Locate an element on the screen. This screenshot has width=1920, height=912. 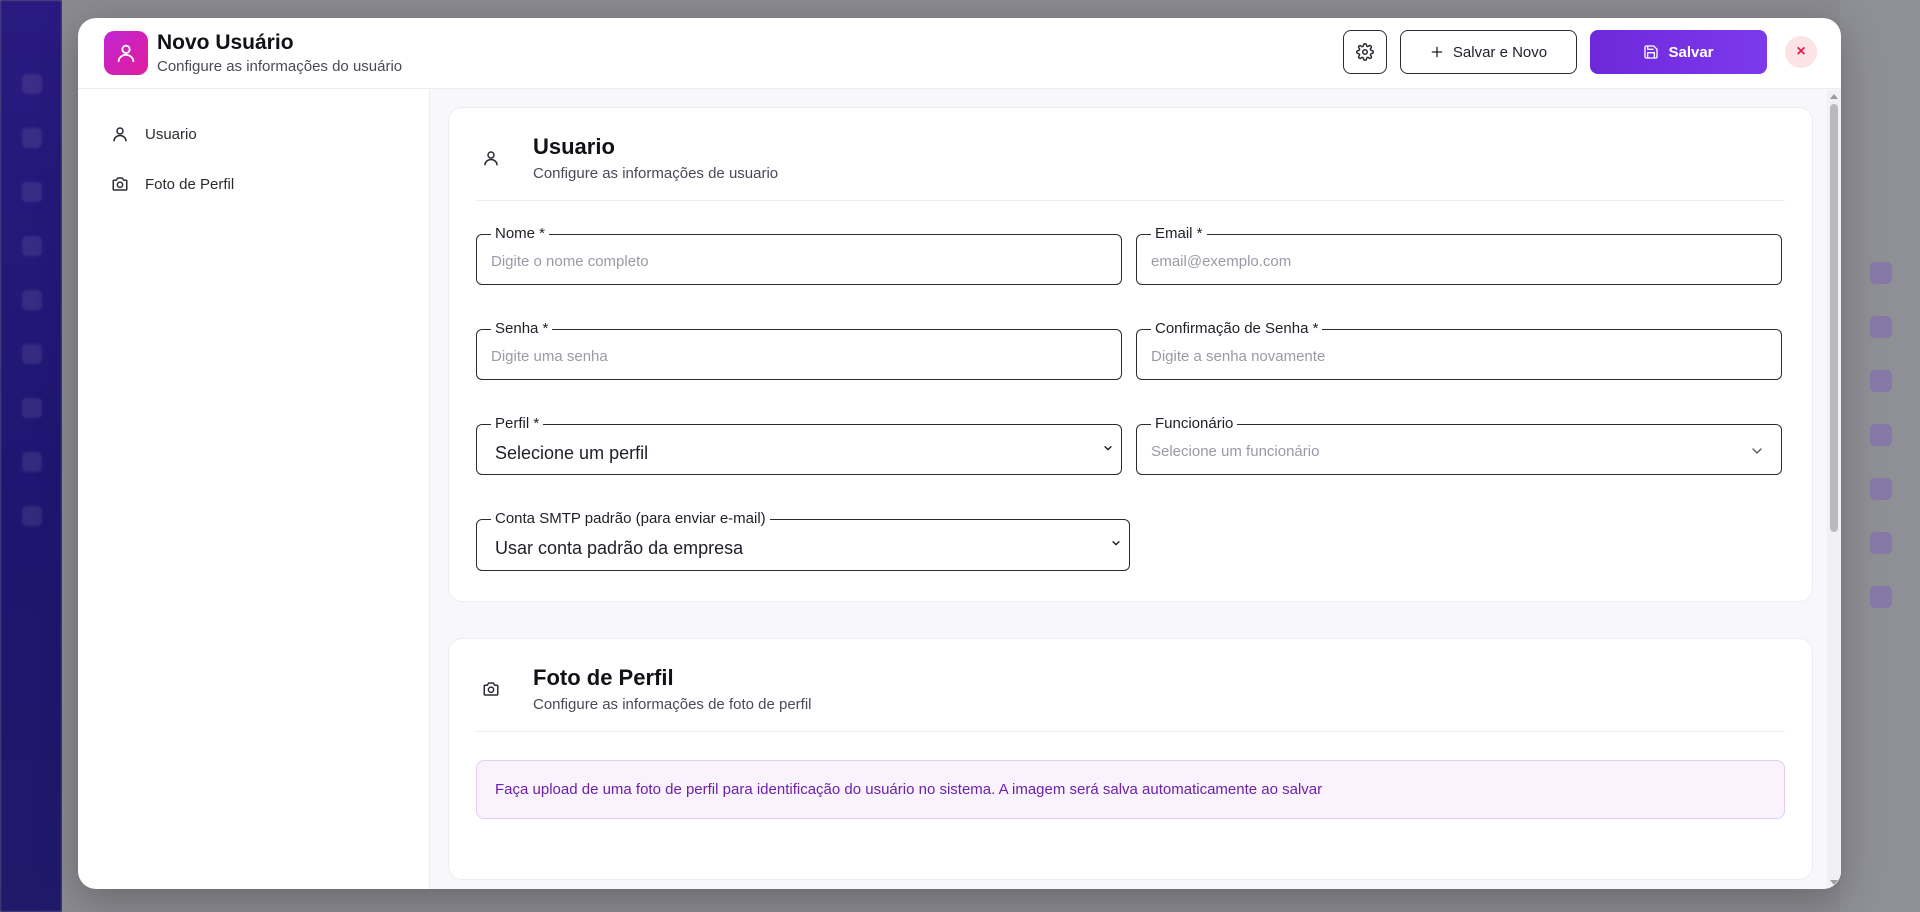
field-label: Conta SMTP padrão (para enviar e-mail) is located at coordinates (630, 519).